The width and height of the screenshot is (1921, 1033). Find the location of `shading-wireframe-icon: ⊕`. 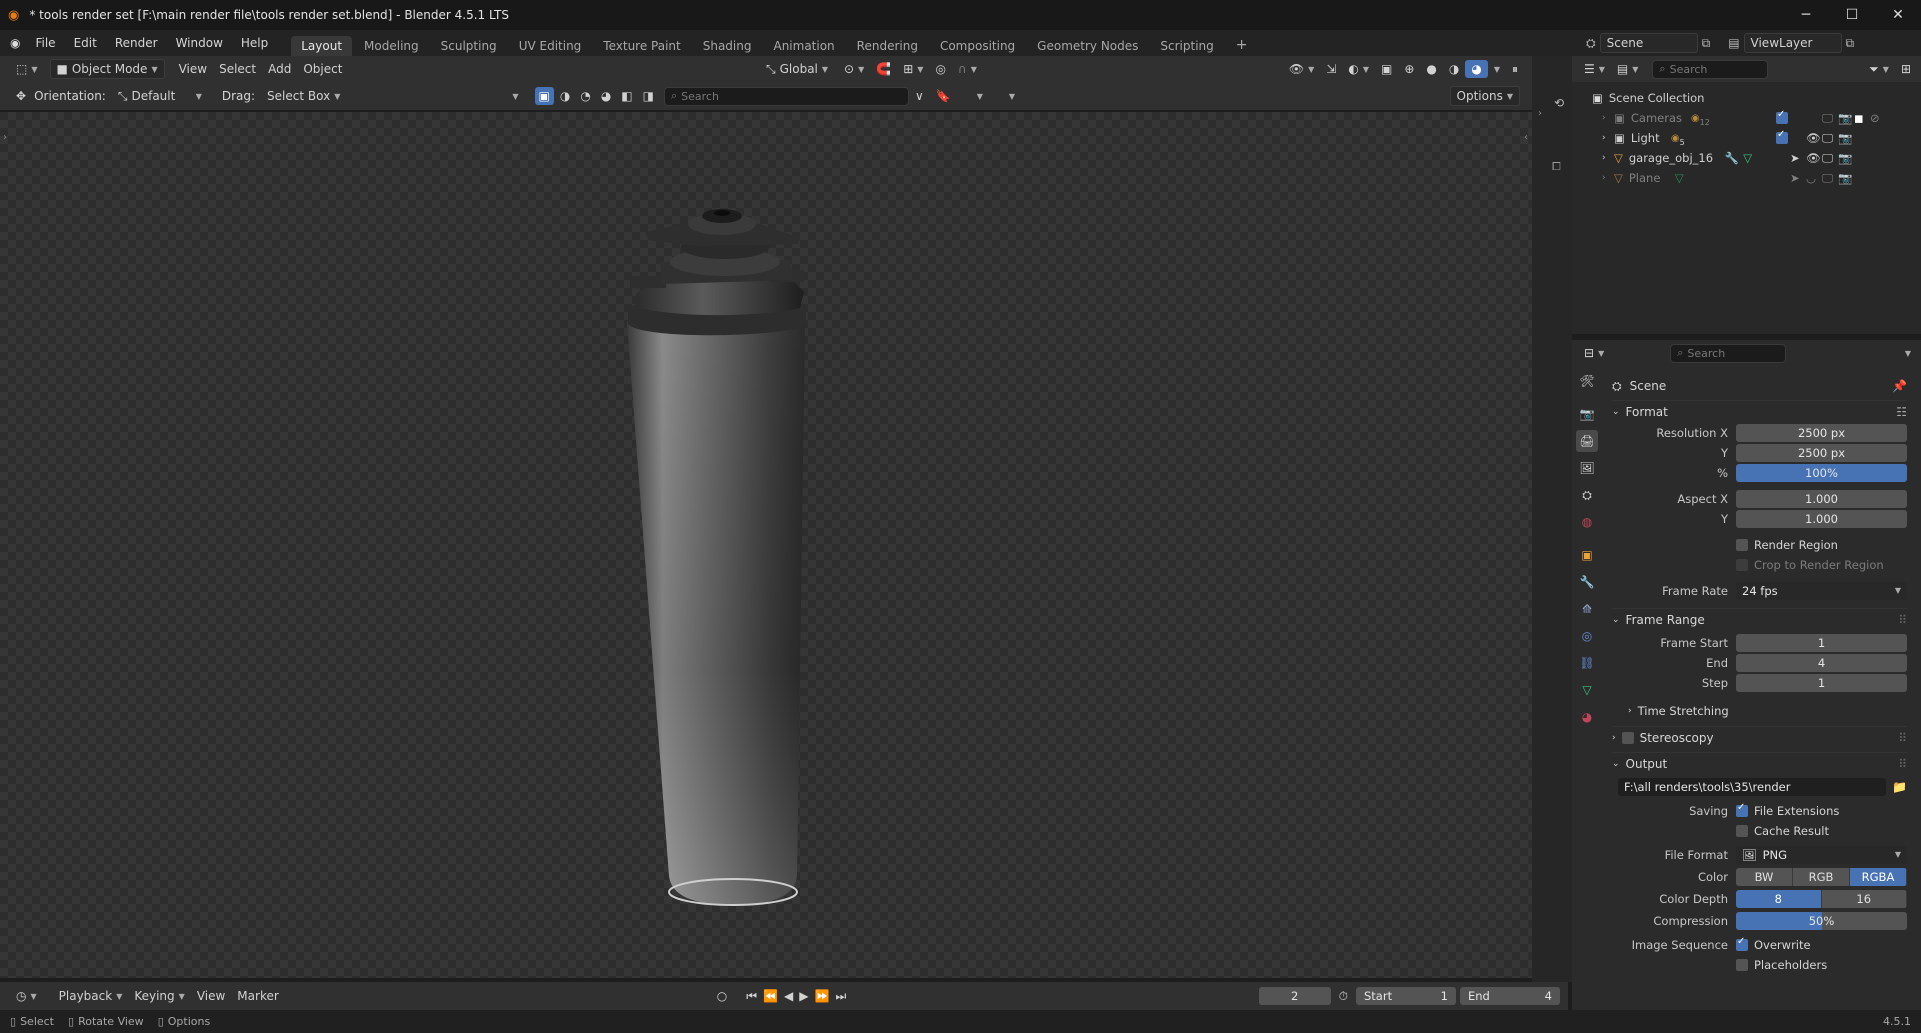

shading-wireframe-icon: ⊕ is located at coordinates (1409, 69).